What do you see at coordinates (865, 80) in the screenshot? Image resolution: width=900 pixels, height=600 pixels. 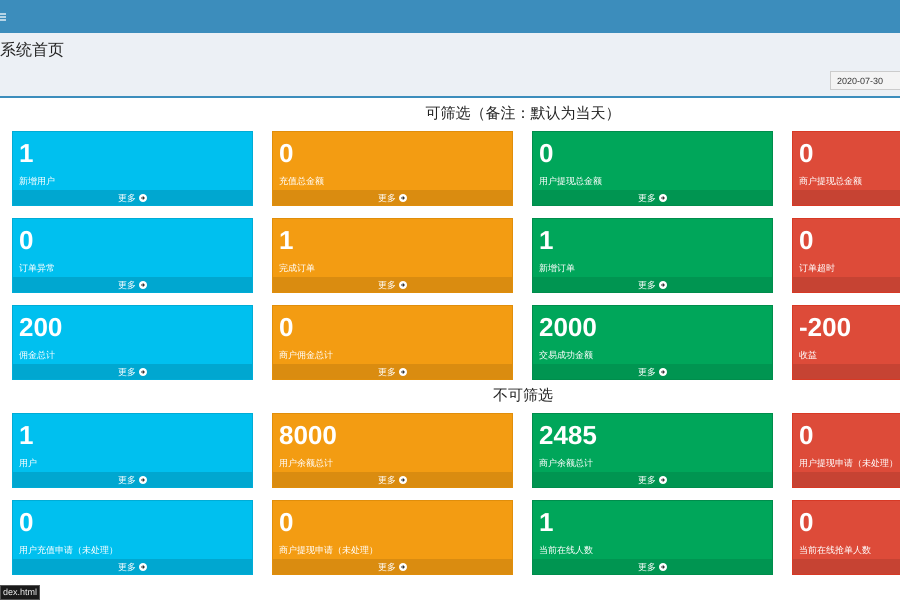 I see `date-input: 2020-07-30` at bounding box center [865, 80].